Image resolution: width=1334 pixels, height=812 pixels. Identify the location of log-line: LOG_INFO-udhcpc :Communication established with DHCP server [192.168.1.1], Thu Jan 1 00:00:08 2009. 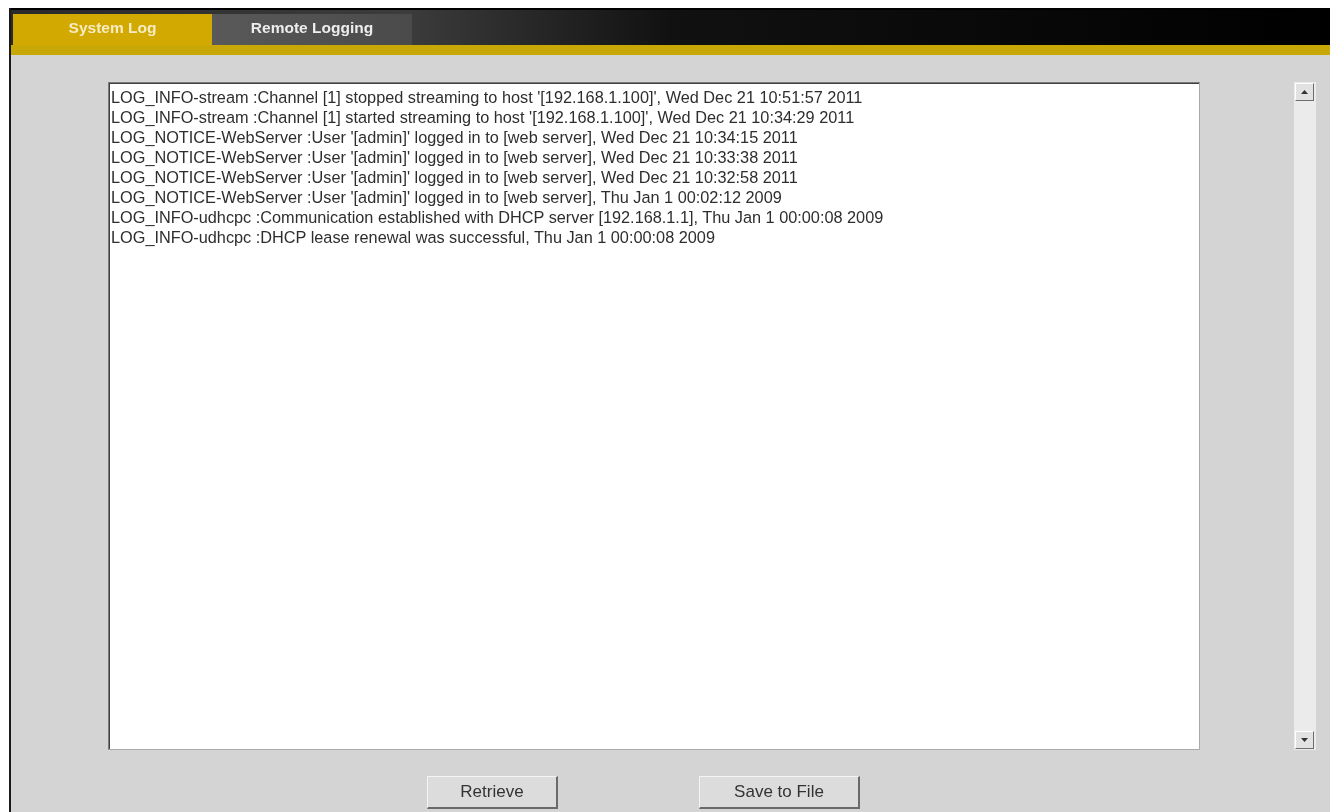
(498, 217).